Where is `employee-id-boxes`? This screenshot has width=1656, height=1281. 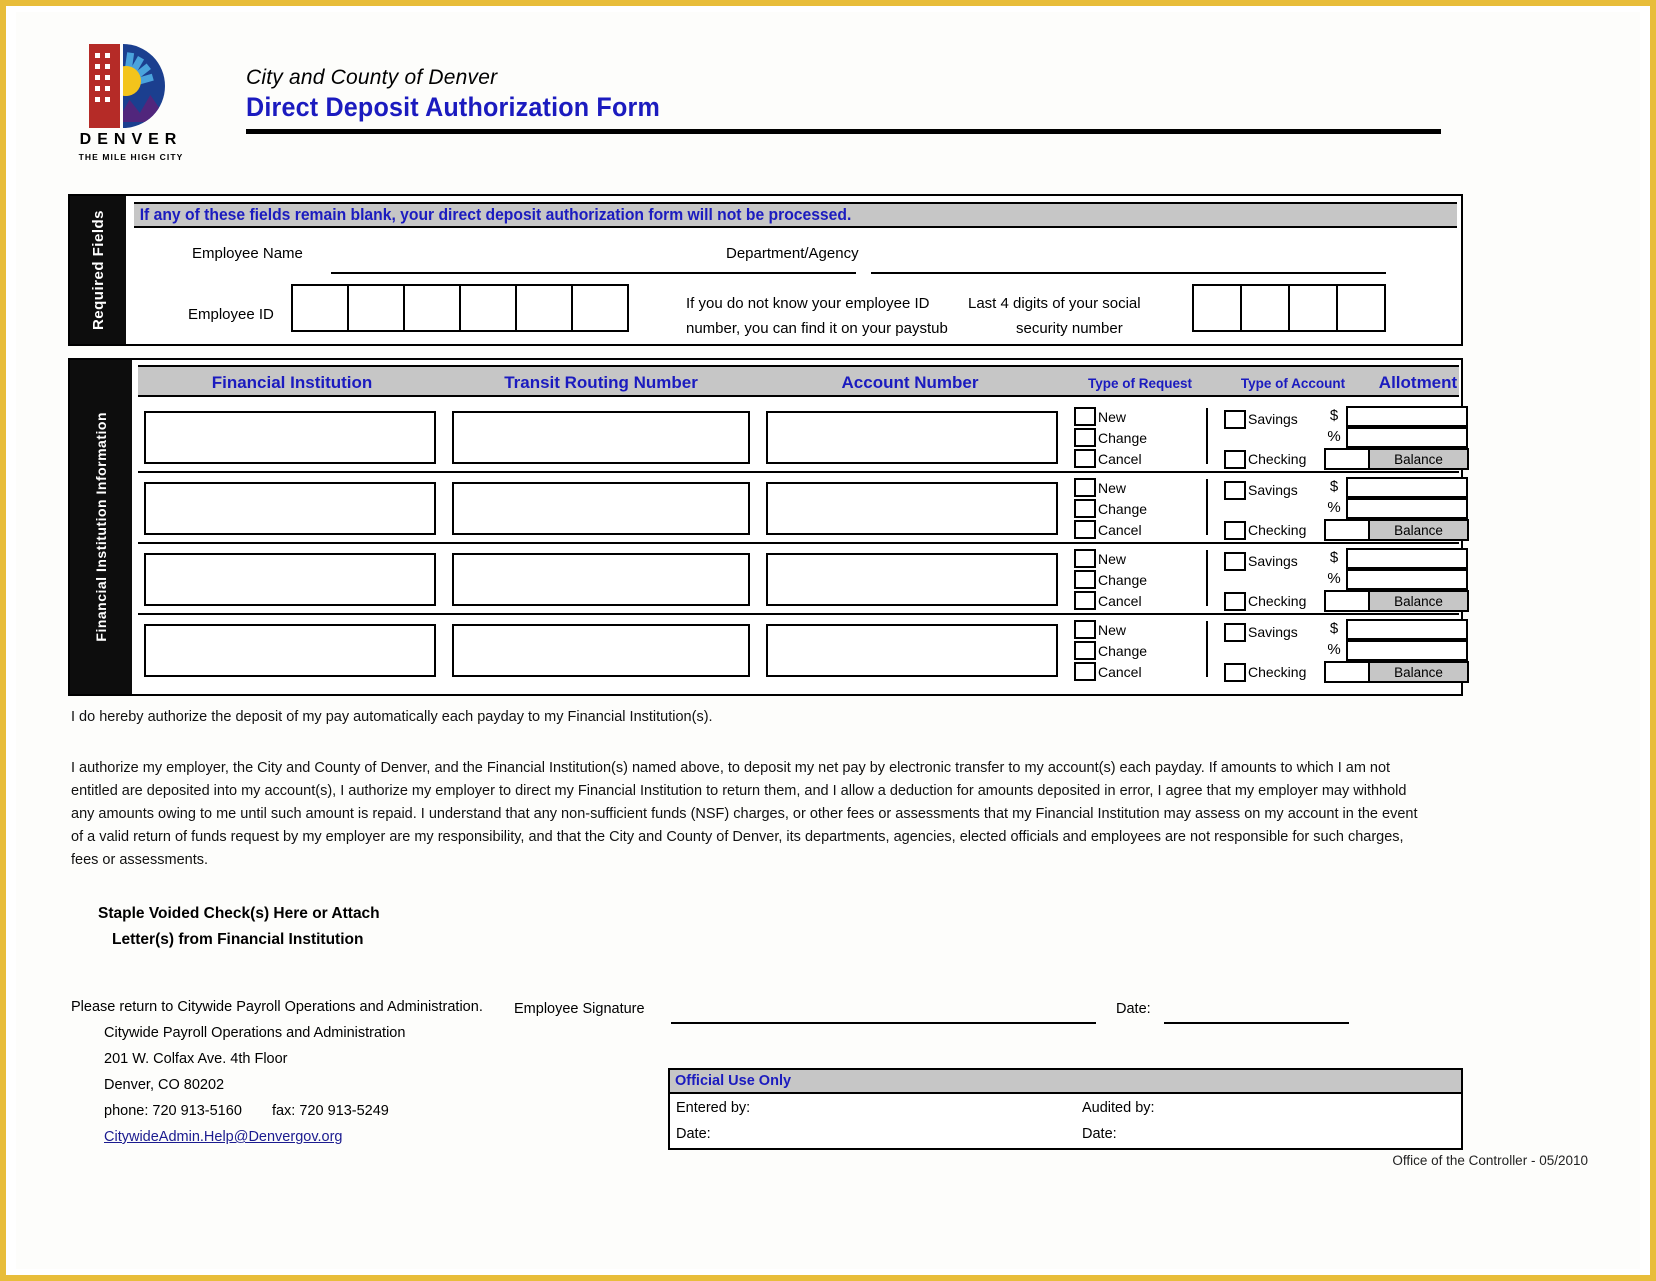 employee-id-boxes is located at coordinates (460, 308).